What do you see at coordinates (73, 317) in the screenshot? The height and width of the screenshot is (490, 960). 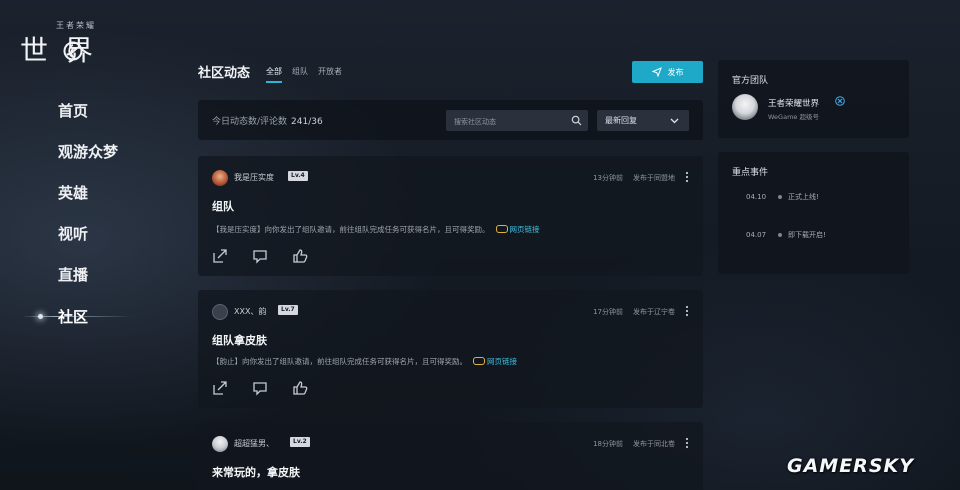 I see `nav-item-community-label: 社区` at bounding box center [73, 317].